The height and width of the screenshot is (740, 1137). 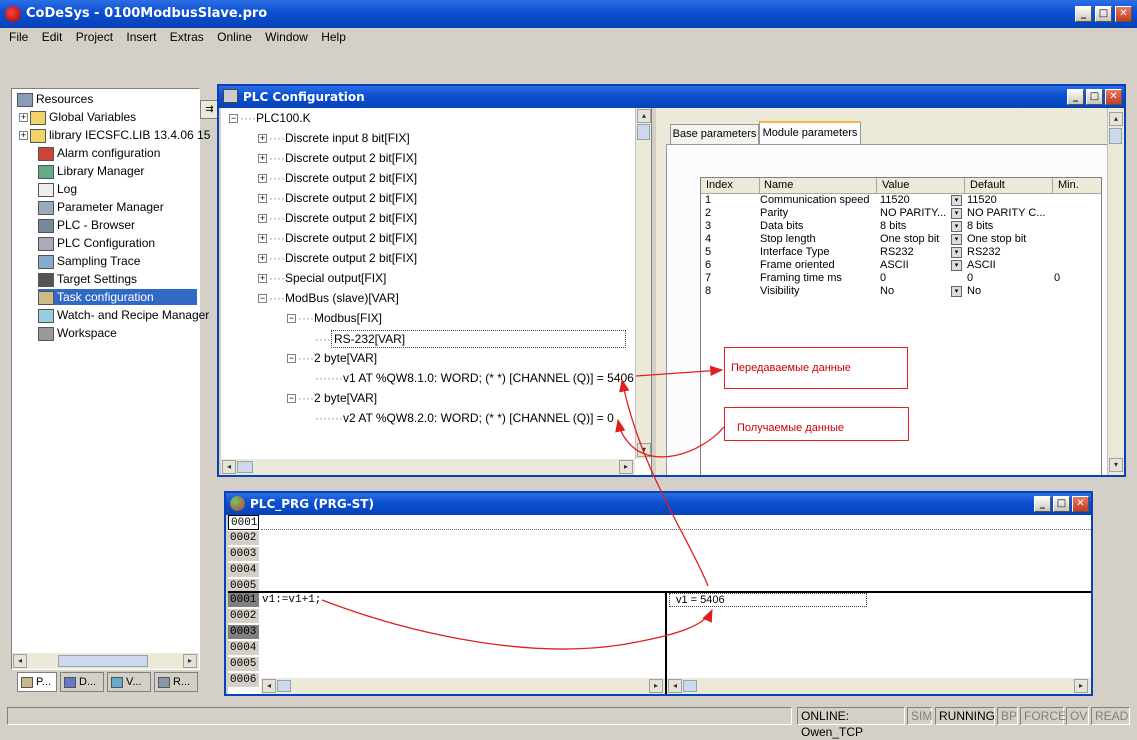 I want to click on status-read: READ, so click(x=1110, y=716).